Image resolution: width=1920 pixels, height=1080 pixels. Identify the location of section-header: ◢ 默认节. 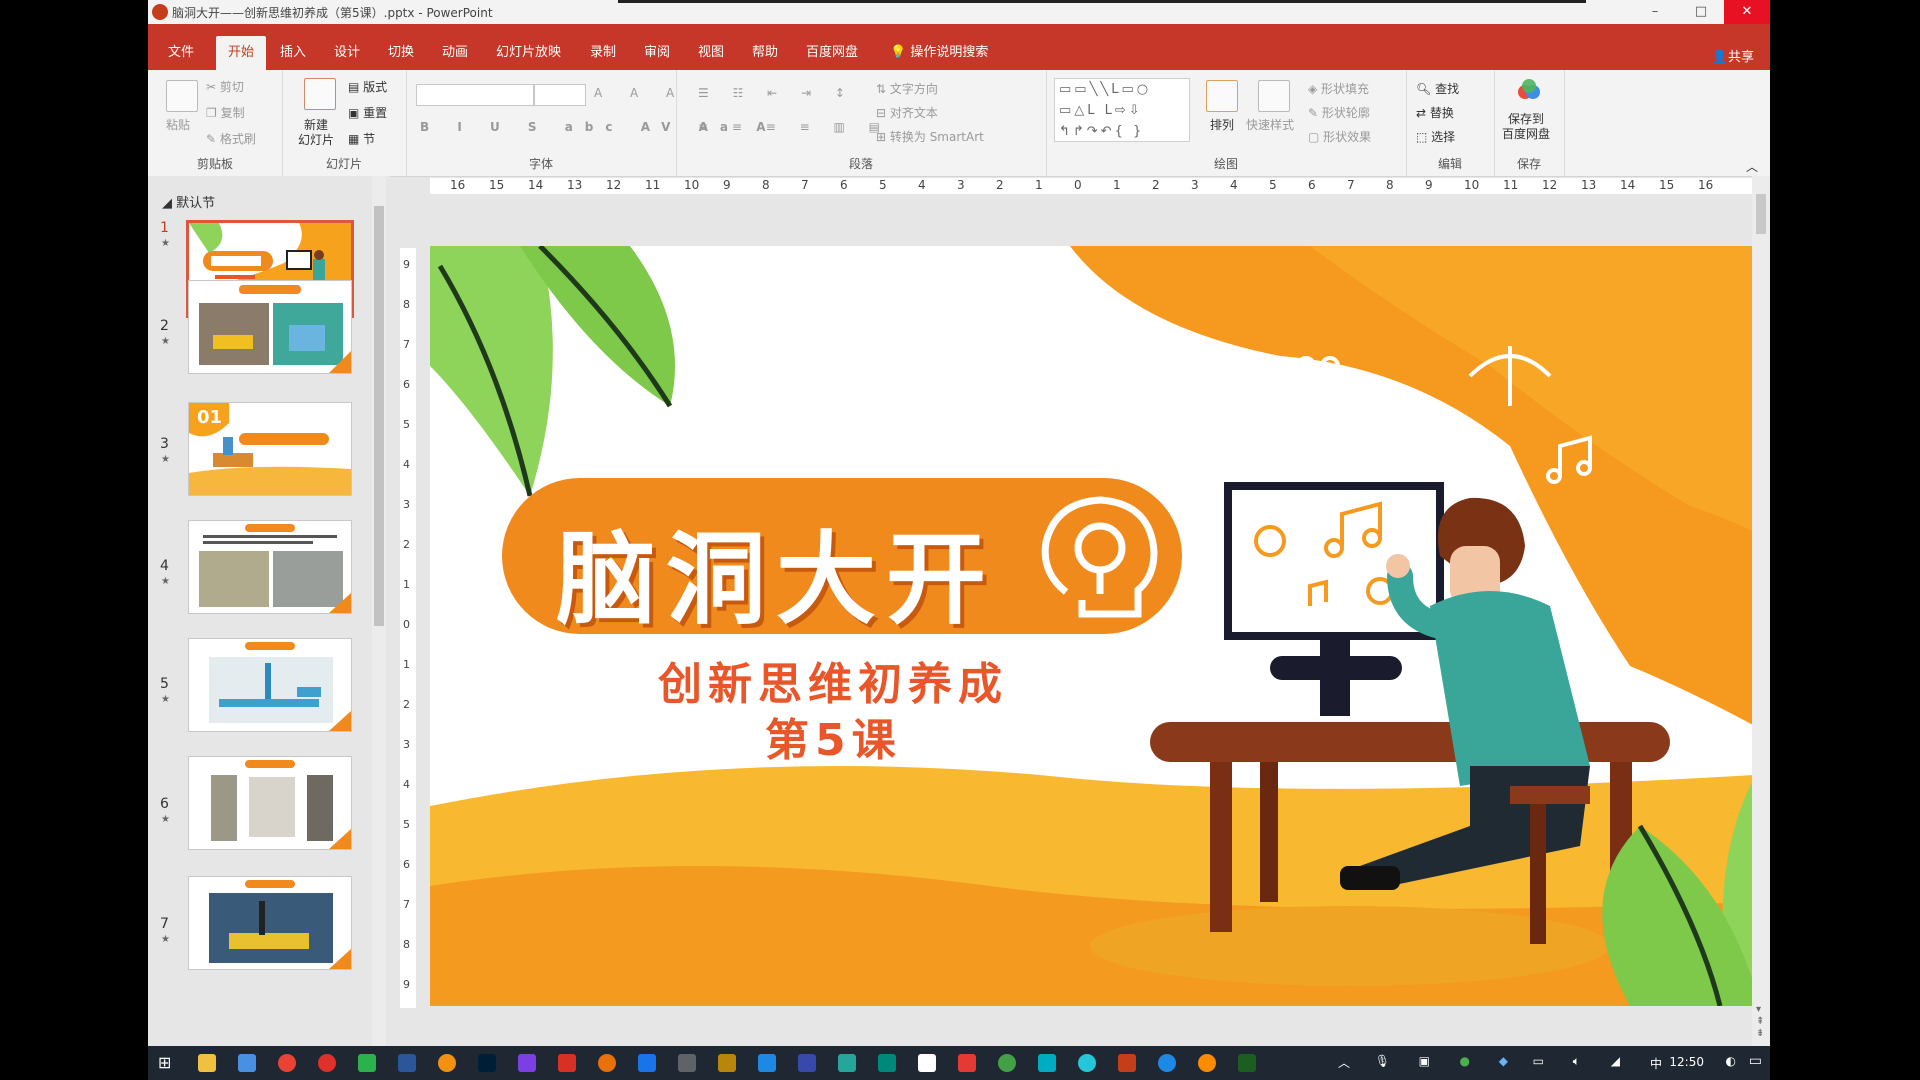
(188, 201).